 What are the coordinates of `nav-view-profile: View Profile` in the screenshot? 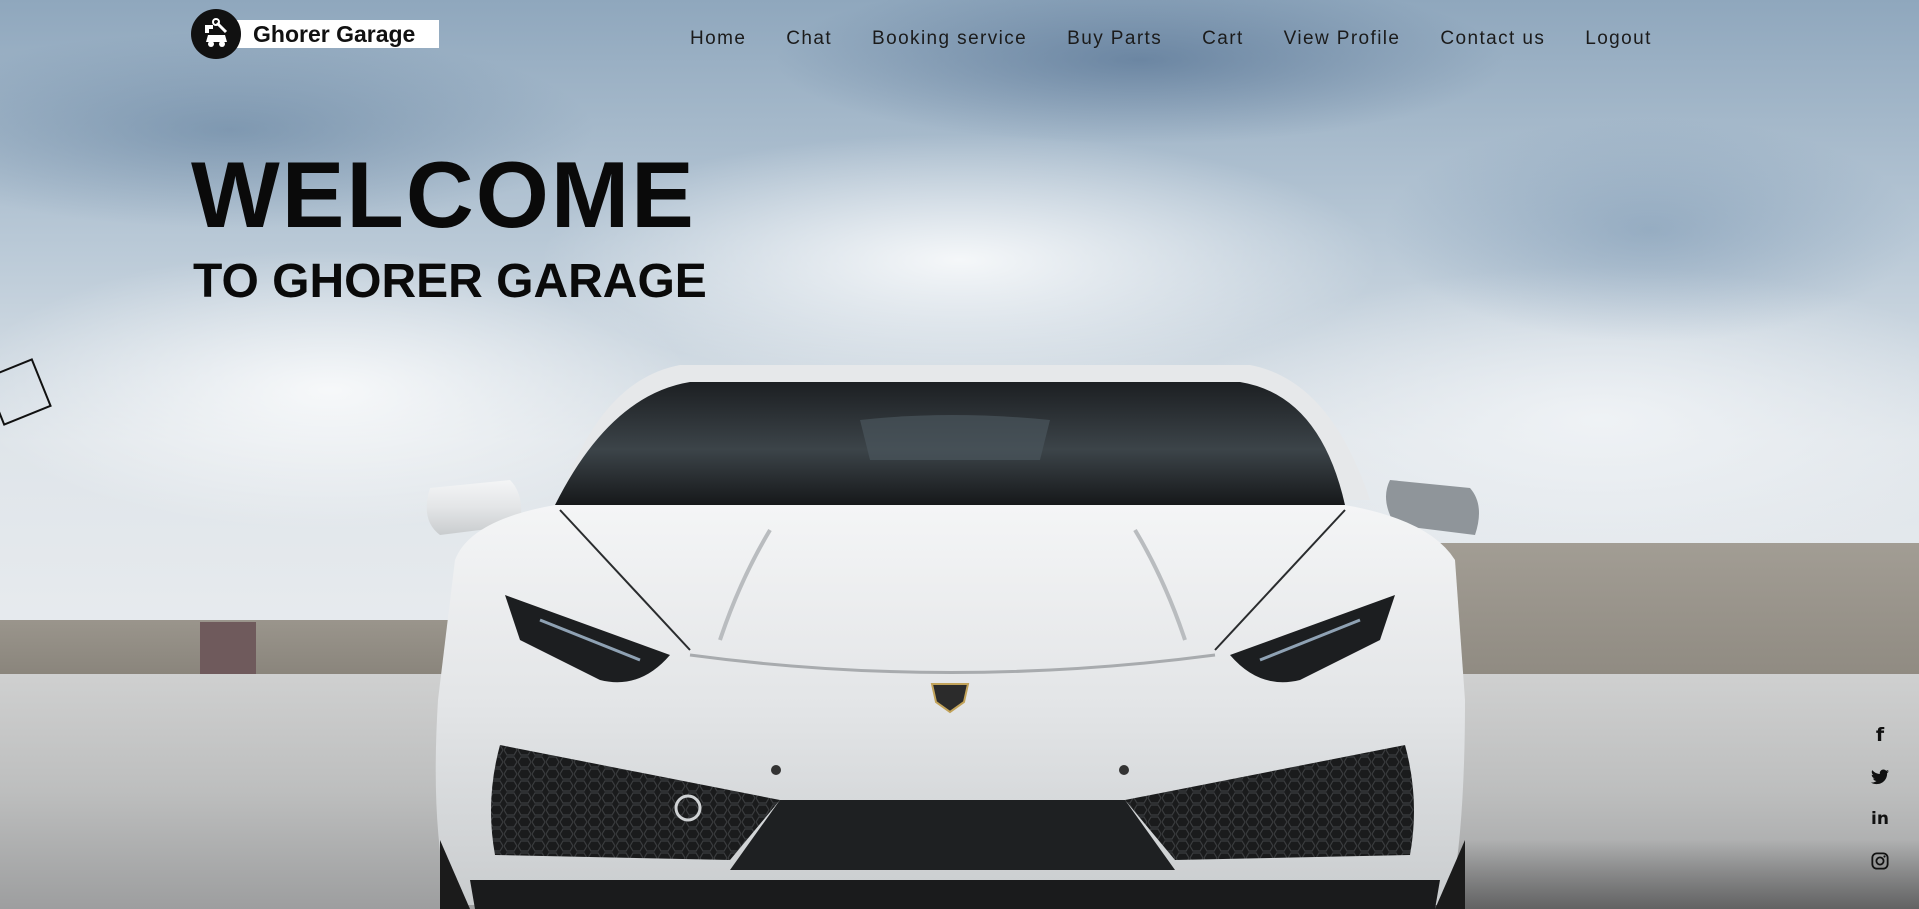 It's located at (1342, 39).